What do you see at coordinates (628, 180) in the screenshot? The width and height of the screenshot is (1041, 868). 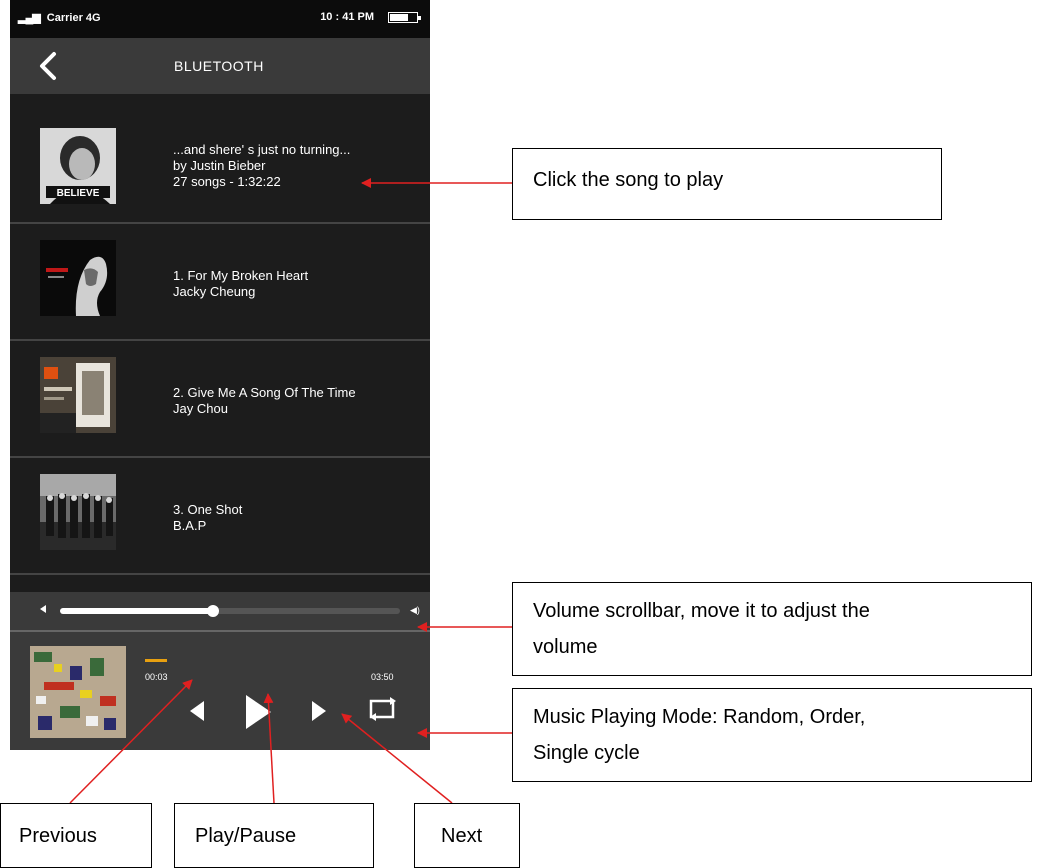 I see `callout-song-text: Click the song to play` at bounding box center [628, 180].